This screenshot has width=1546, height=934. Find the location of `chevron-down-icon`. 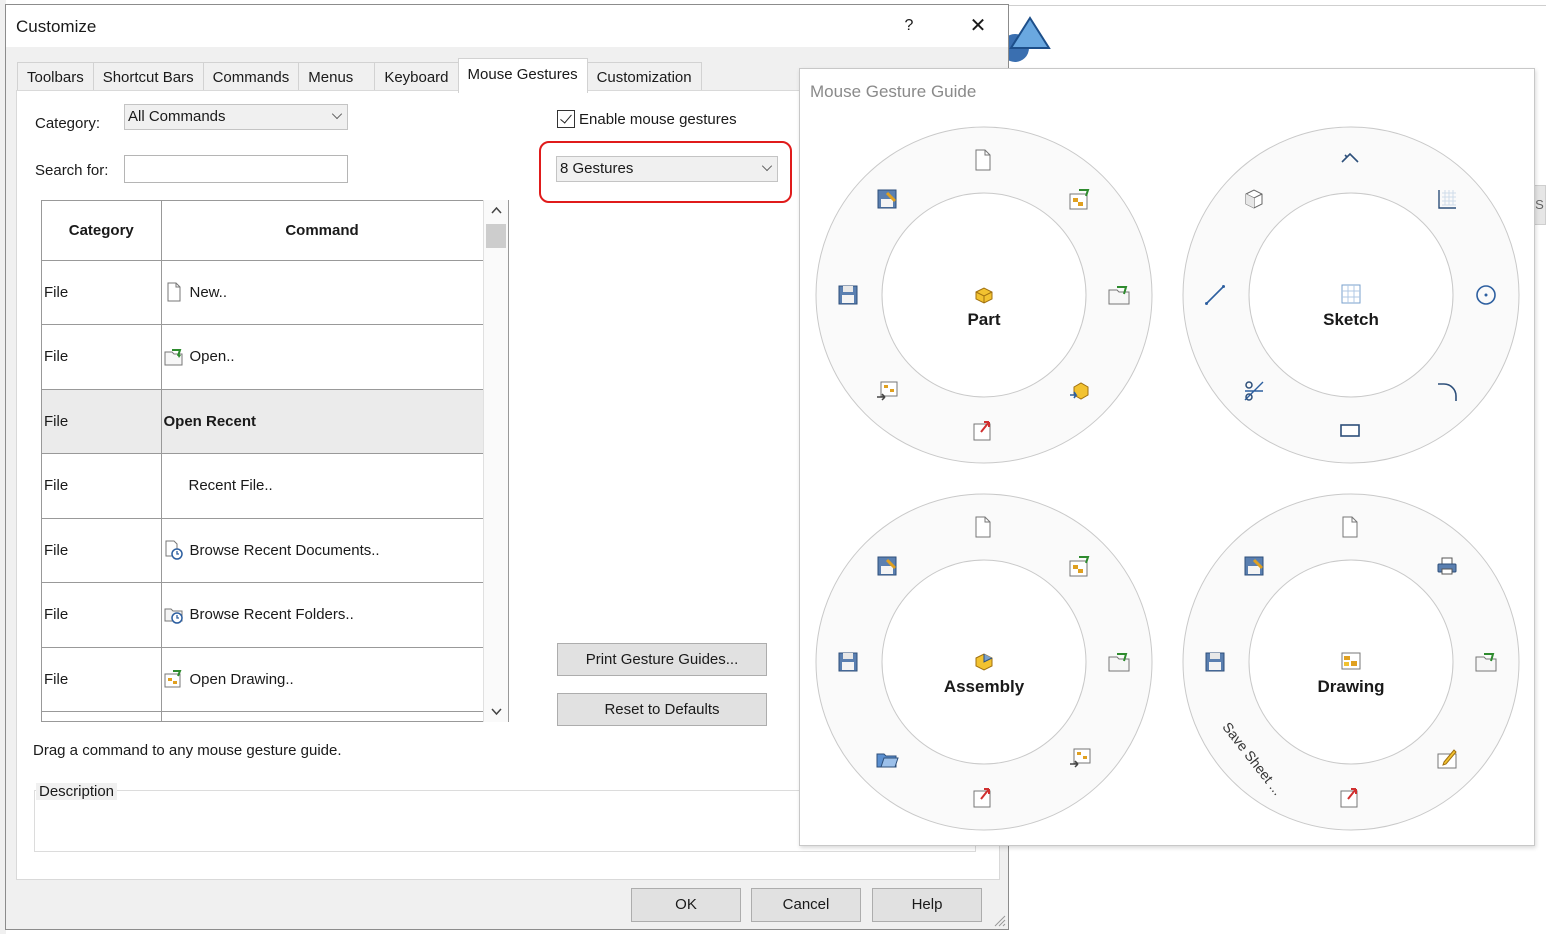

chevron-down-icon is located at coordinates (337, 114).